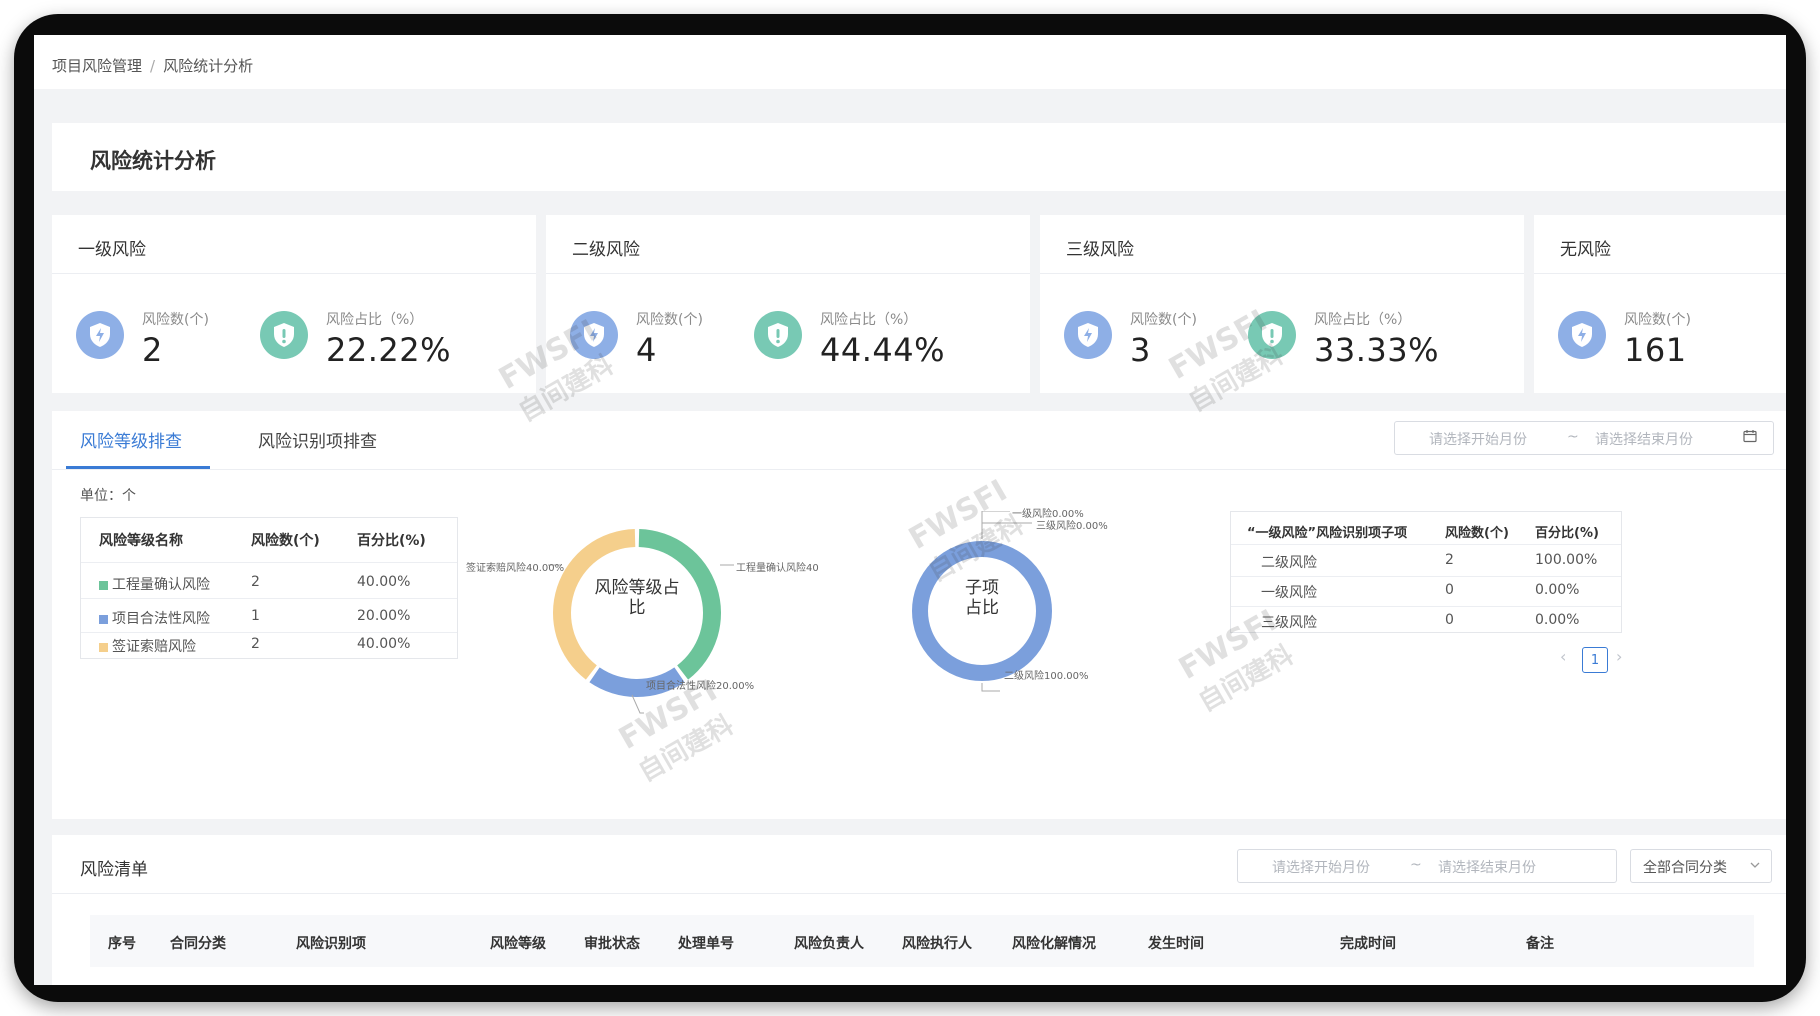 This screenshot has height=1016, width=1820. What do you see at coordinates (1655, 350) in the screenshot?
I see `count-value: 161` at bounding box center [1655, 350].